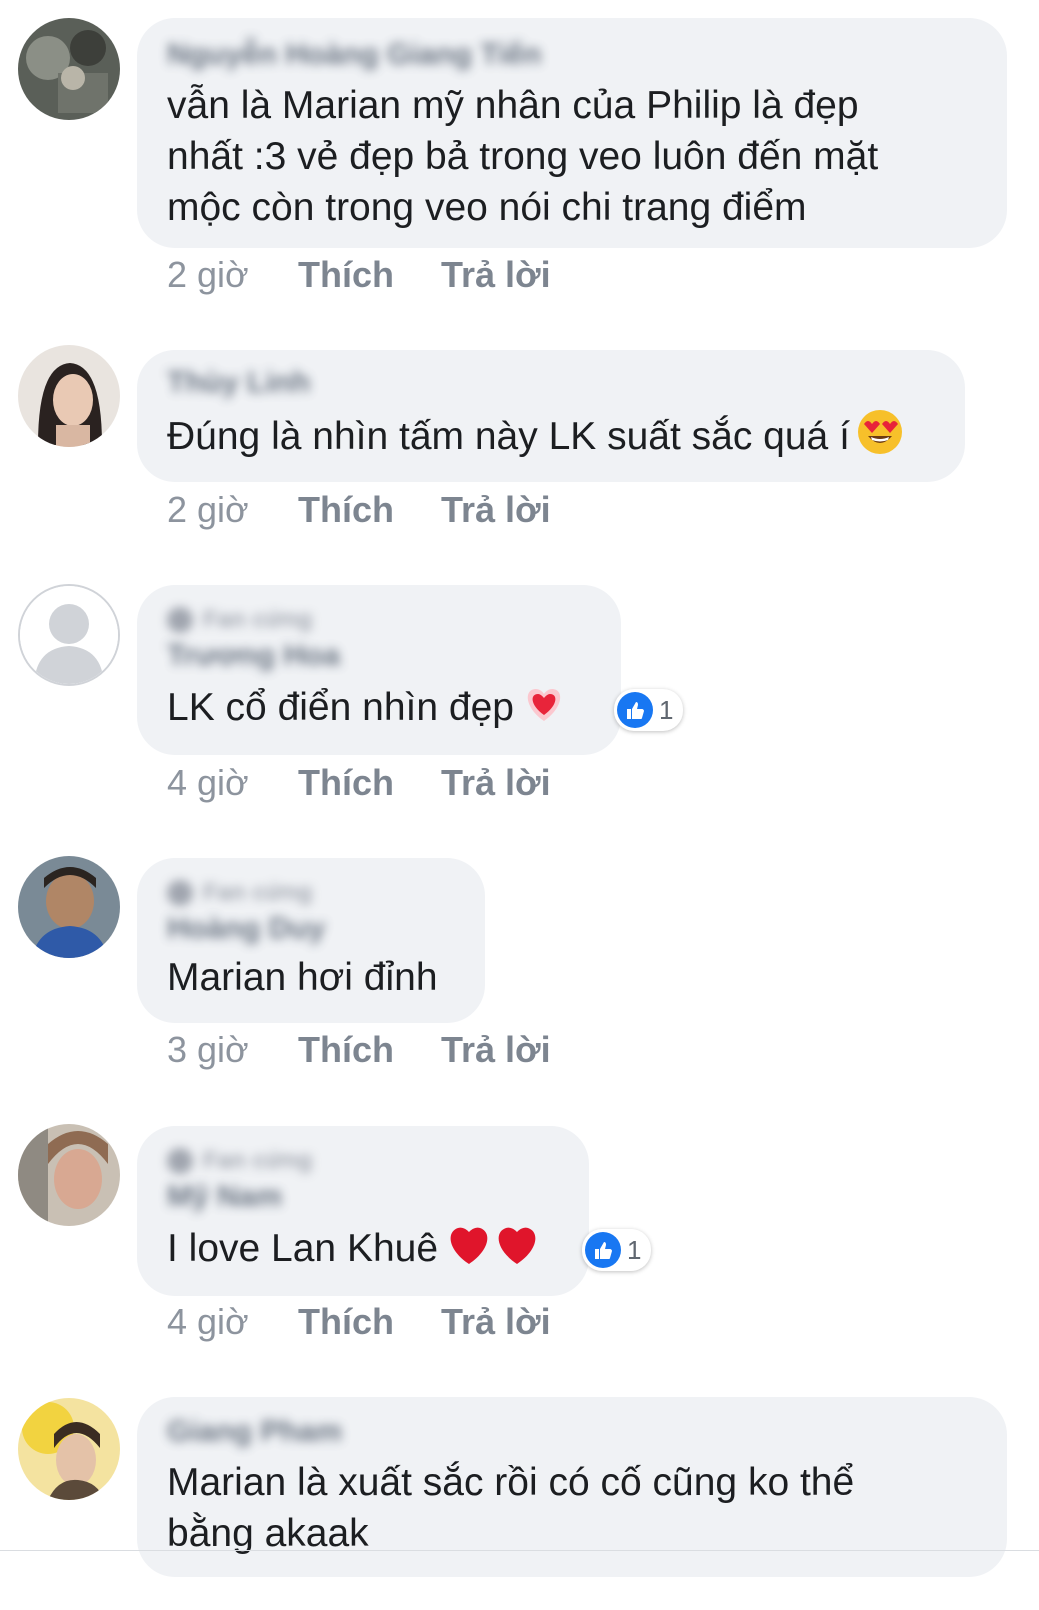 This screenshot has width=1039, height=1610. I want to click on comment-actions: 3 giờ Thích Trả lời, so click(359, 1050).